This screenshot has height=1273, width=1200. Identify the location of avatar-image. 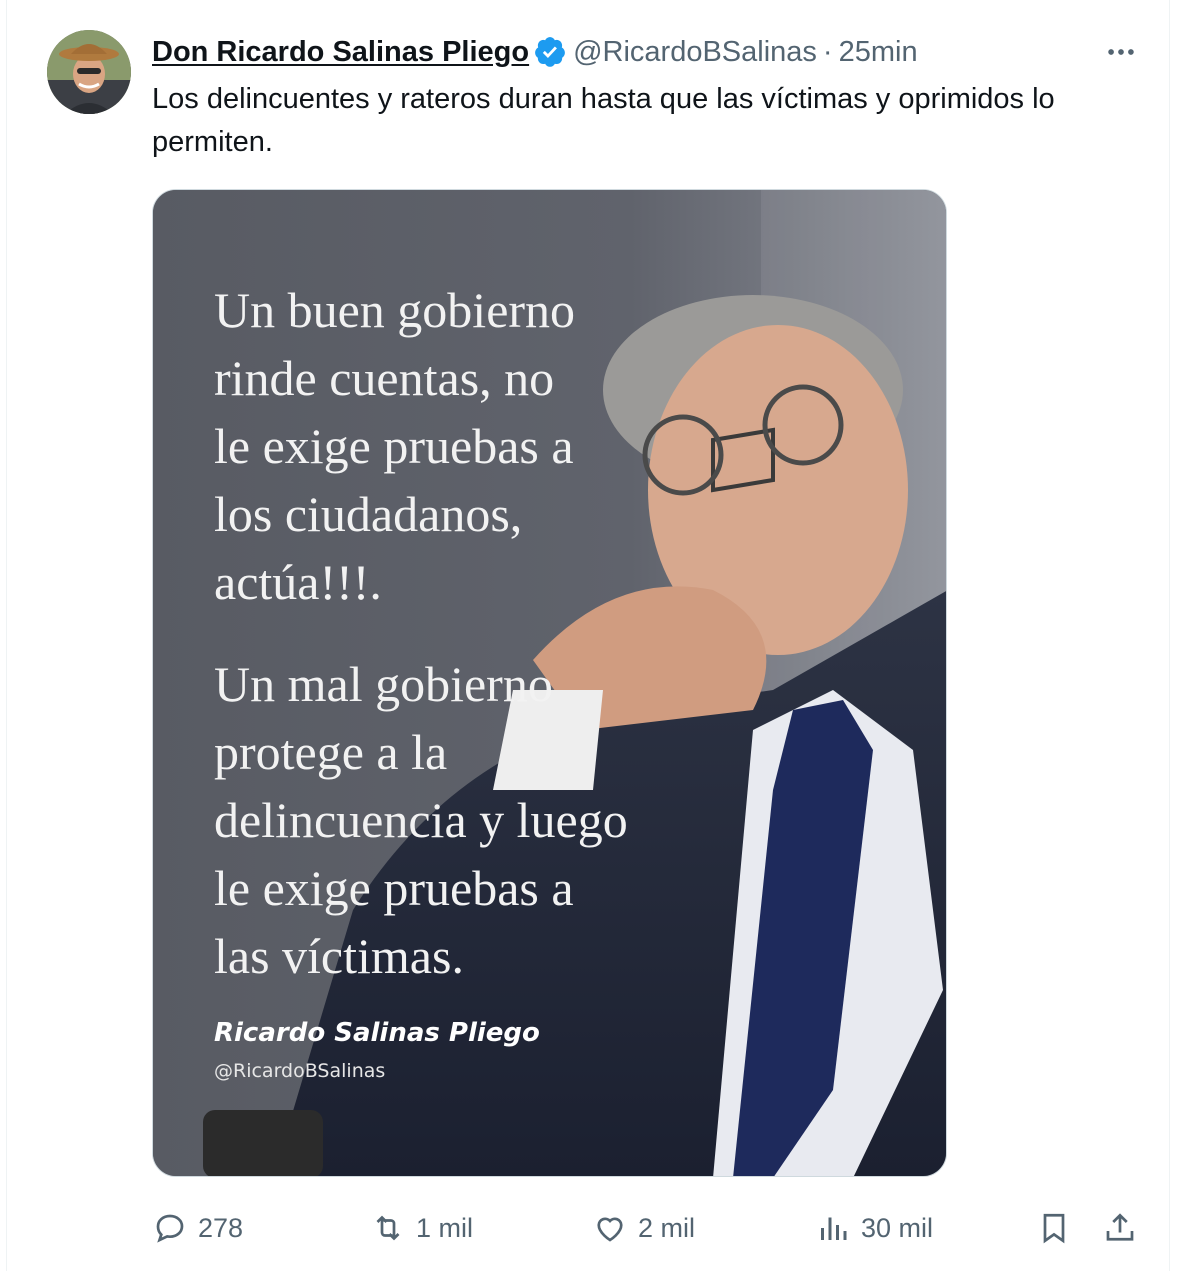
(89, 72).